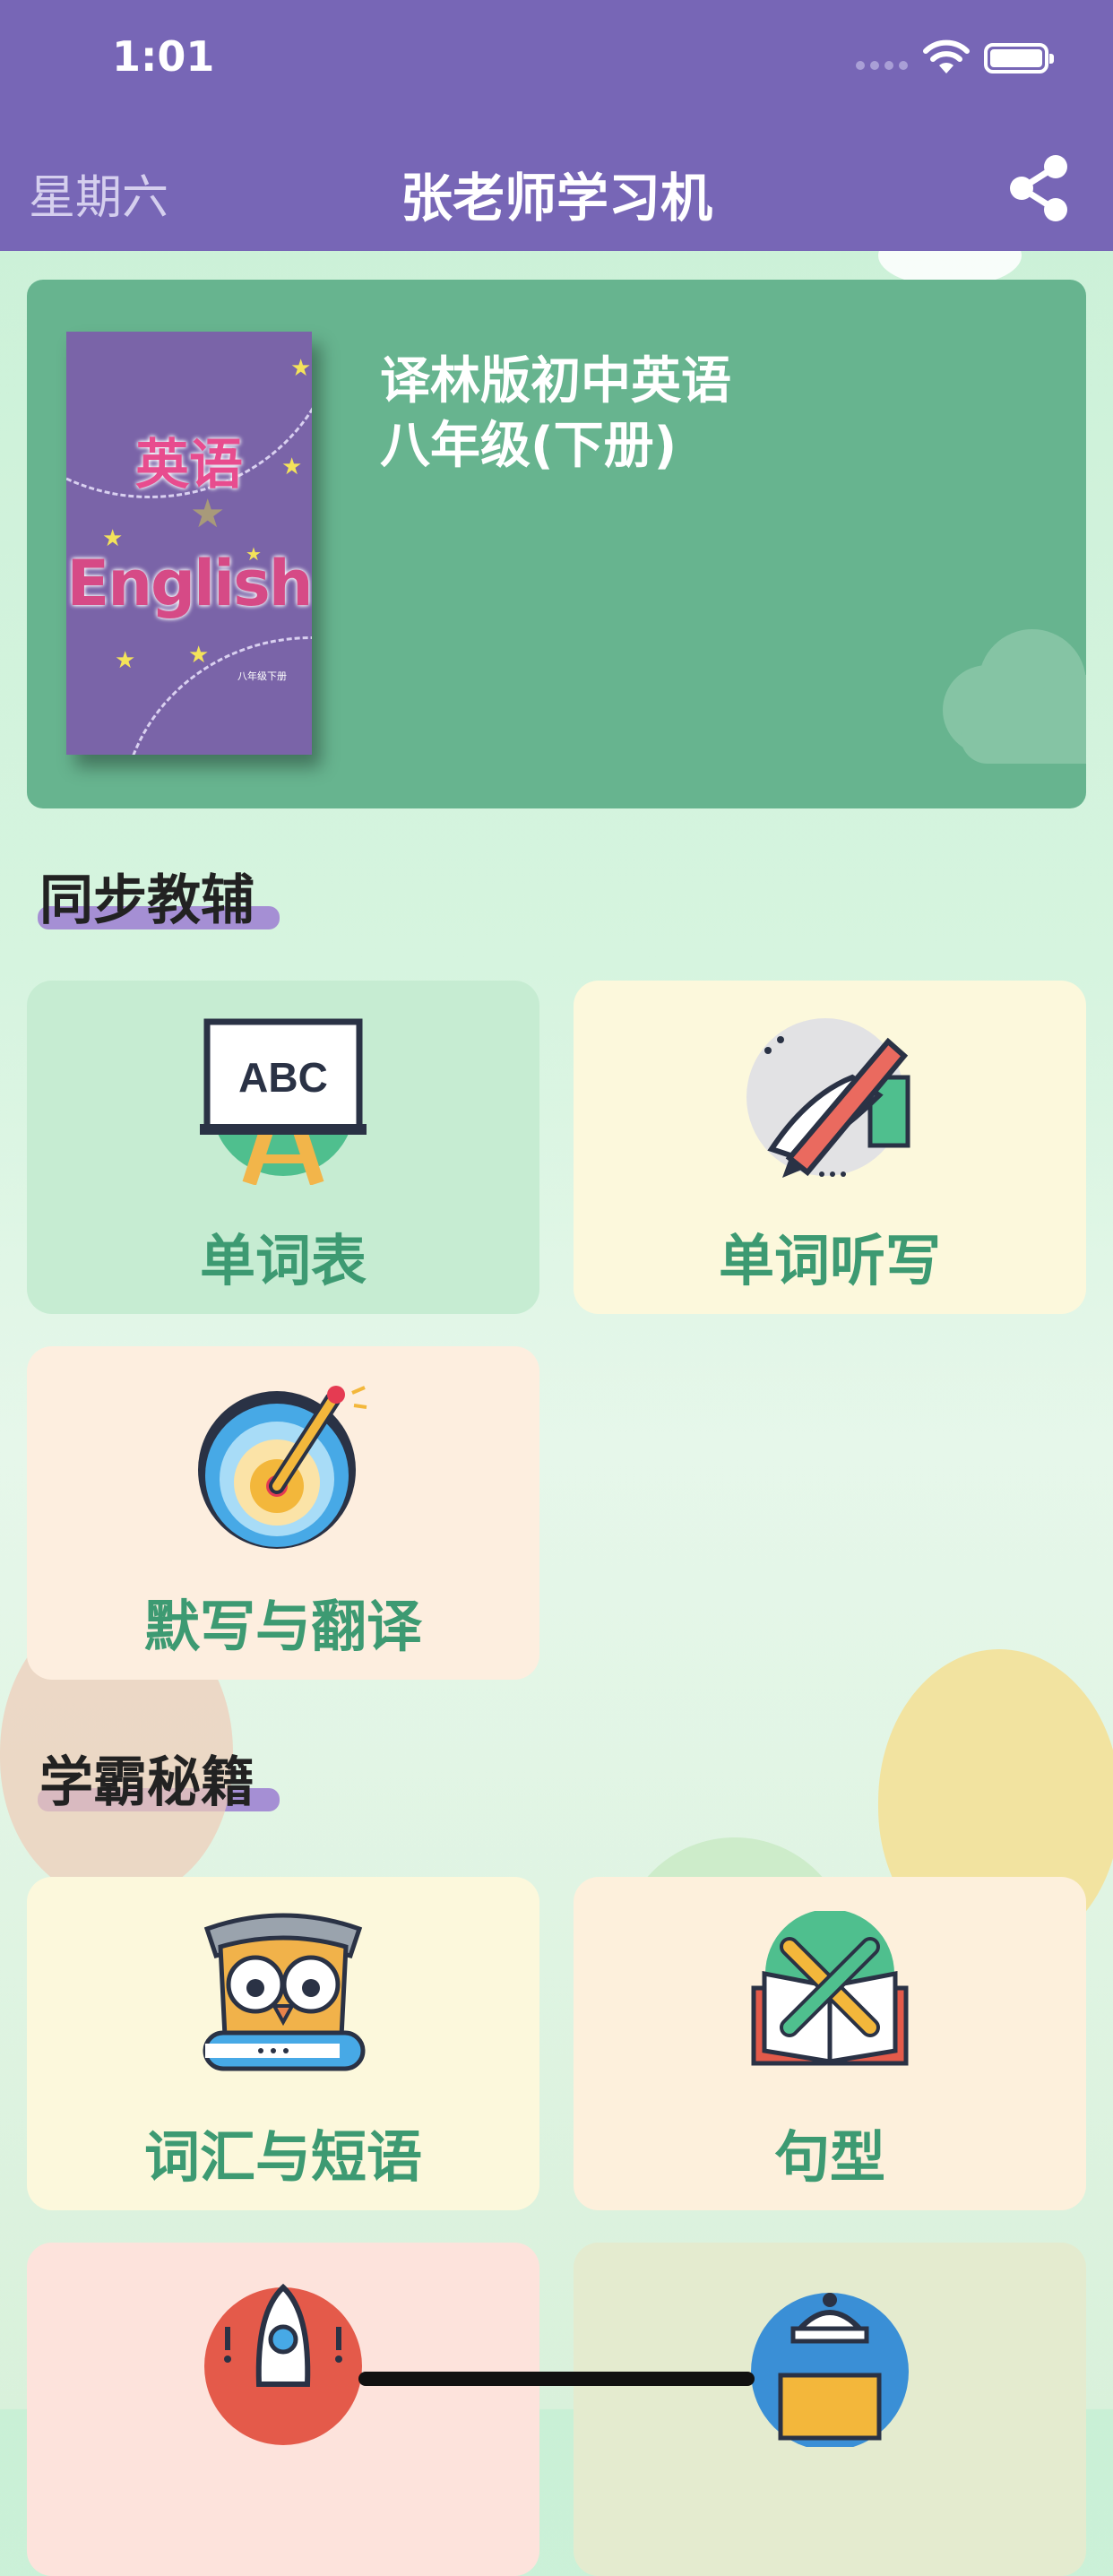 The width and height of the screenshot is (1113, 2576). What do you see at coordinates (163, 56) in the screenshot?
I see `status-time: 1:01` at bounding box center [163, 56].